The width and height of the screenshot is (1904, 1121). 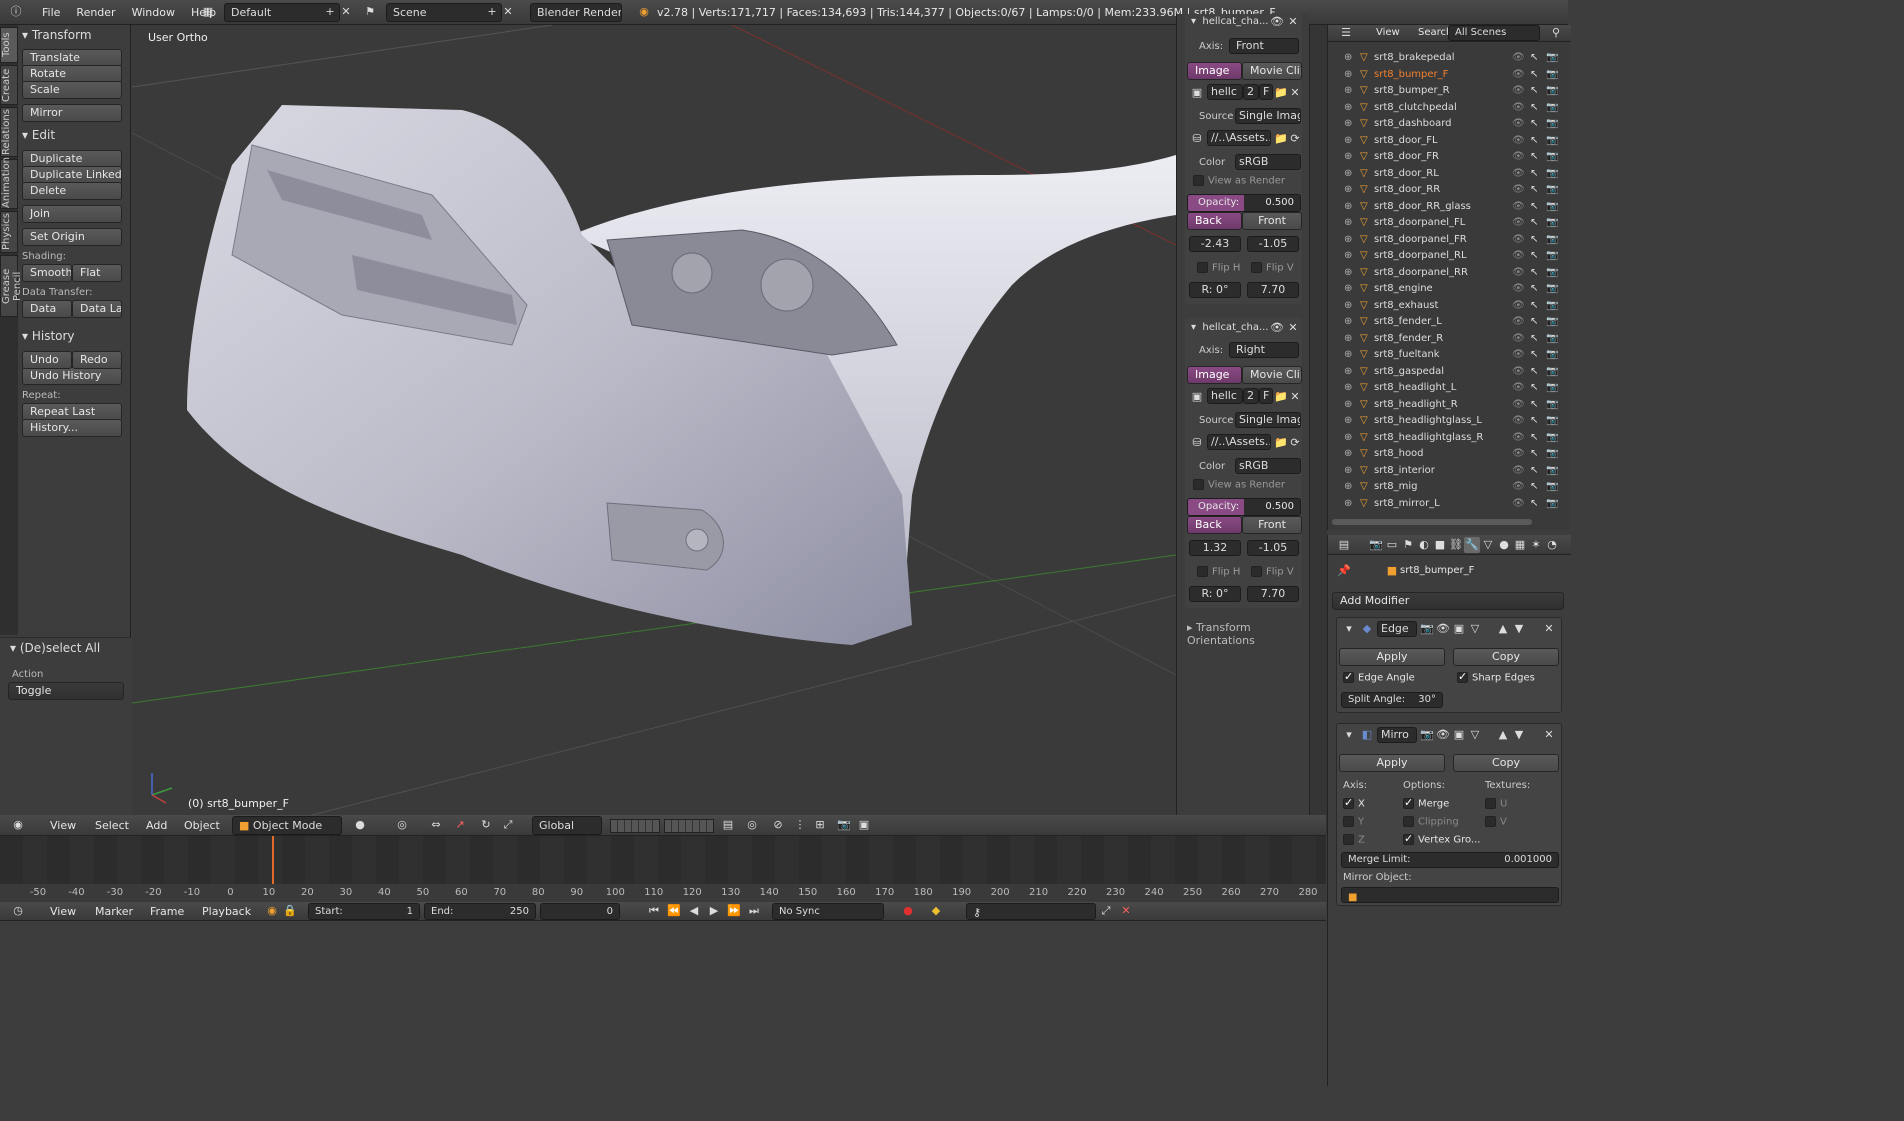 I want to click on outliner-row: ⊕ ▽ srt8_headlightglass_L 👁 ↖ 📷, so click(x=1447, y=421).